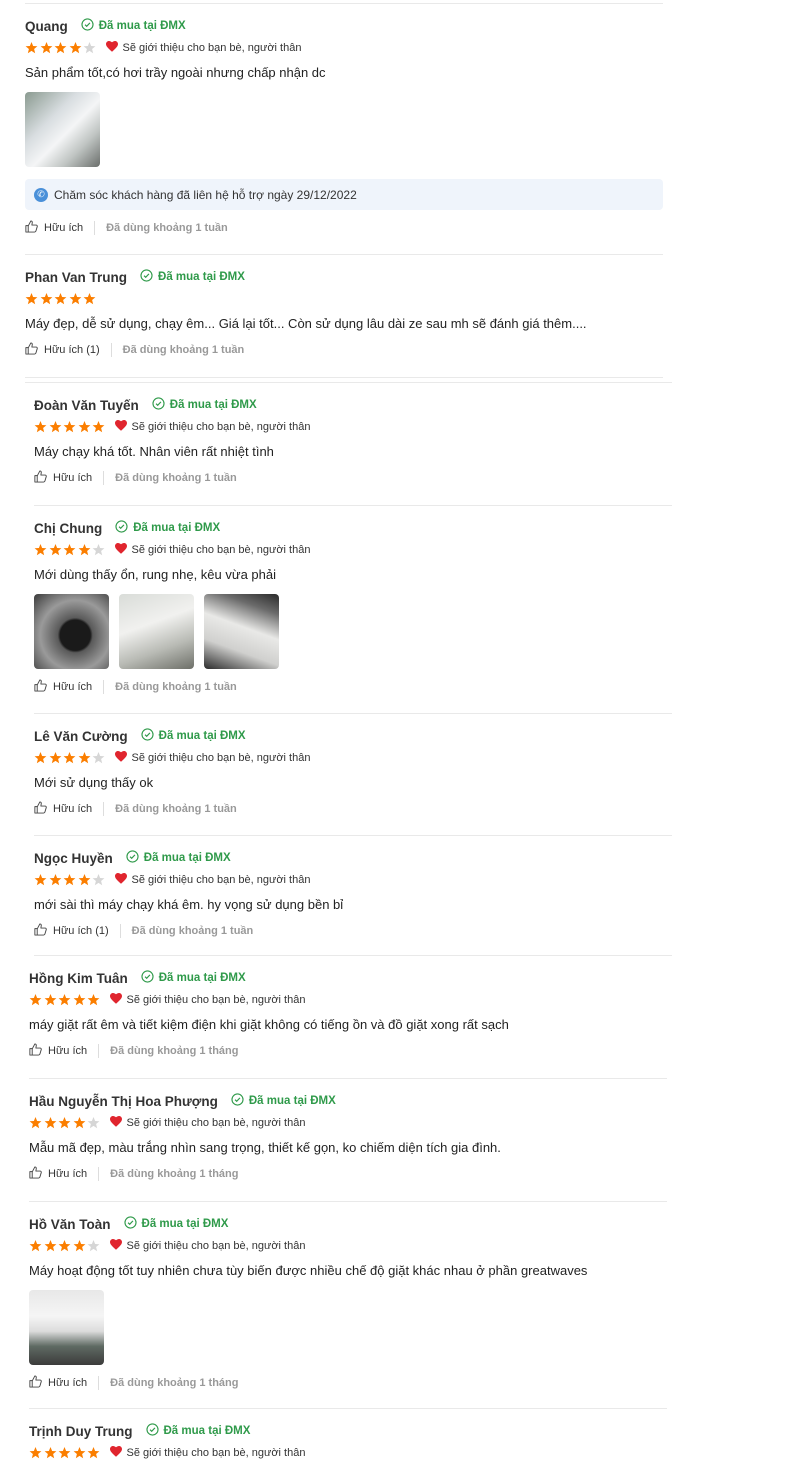 This screenshot has width=800, height=1476. I want to click on review-header: Ngọc Huyền Đã mua tại ĐMX, so click(188, 858).